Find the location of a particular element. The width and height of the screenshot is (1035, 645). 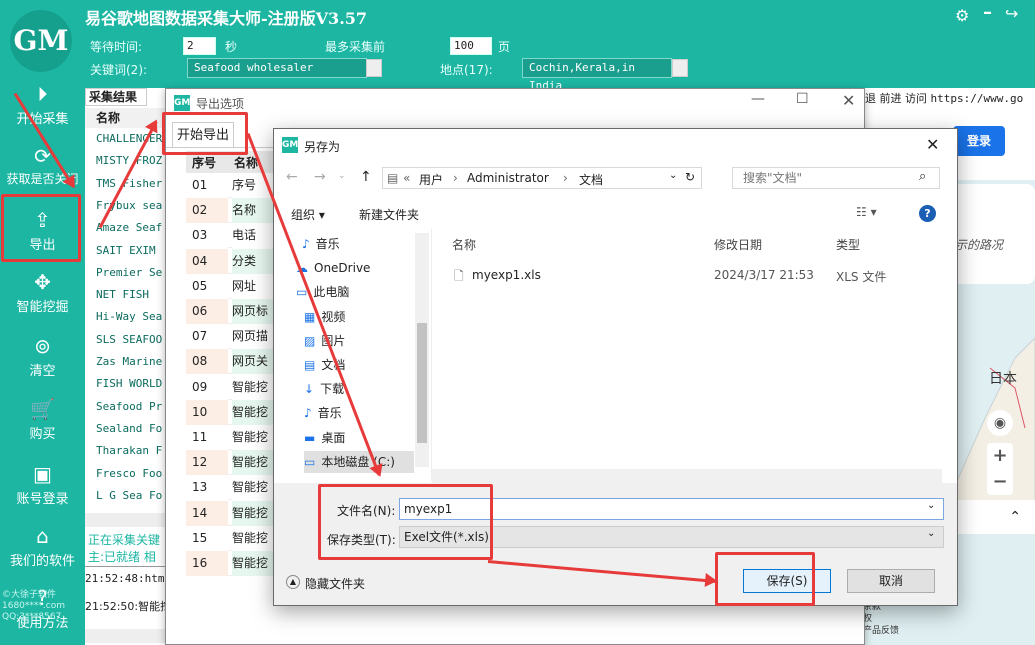

cart-icon: 🛒 is located at coordinates (42, 409).